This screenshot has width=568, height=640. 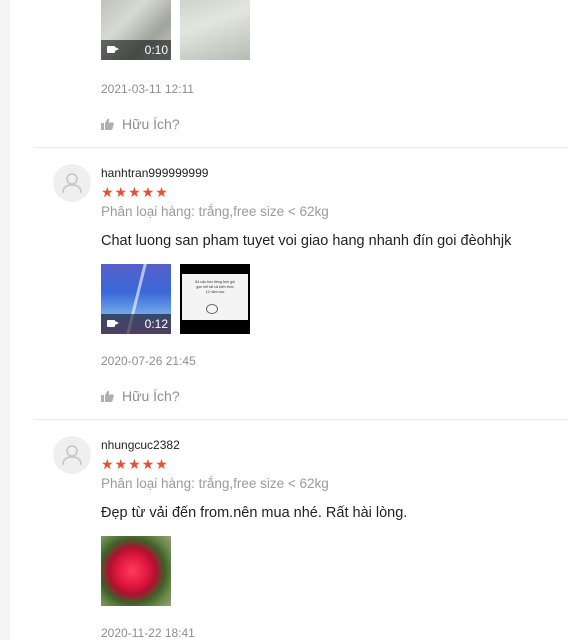 I want to click on reviewer-username: hanhtran999999999, so click(x=154, y=173).